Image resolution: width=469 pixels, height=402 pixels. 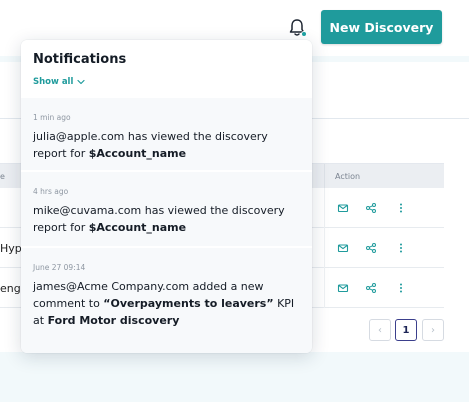 I want to click on notifications-title: Notifications, so click(x=80, y=59).